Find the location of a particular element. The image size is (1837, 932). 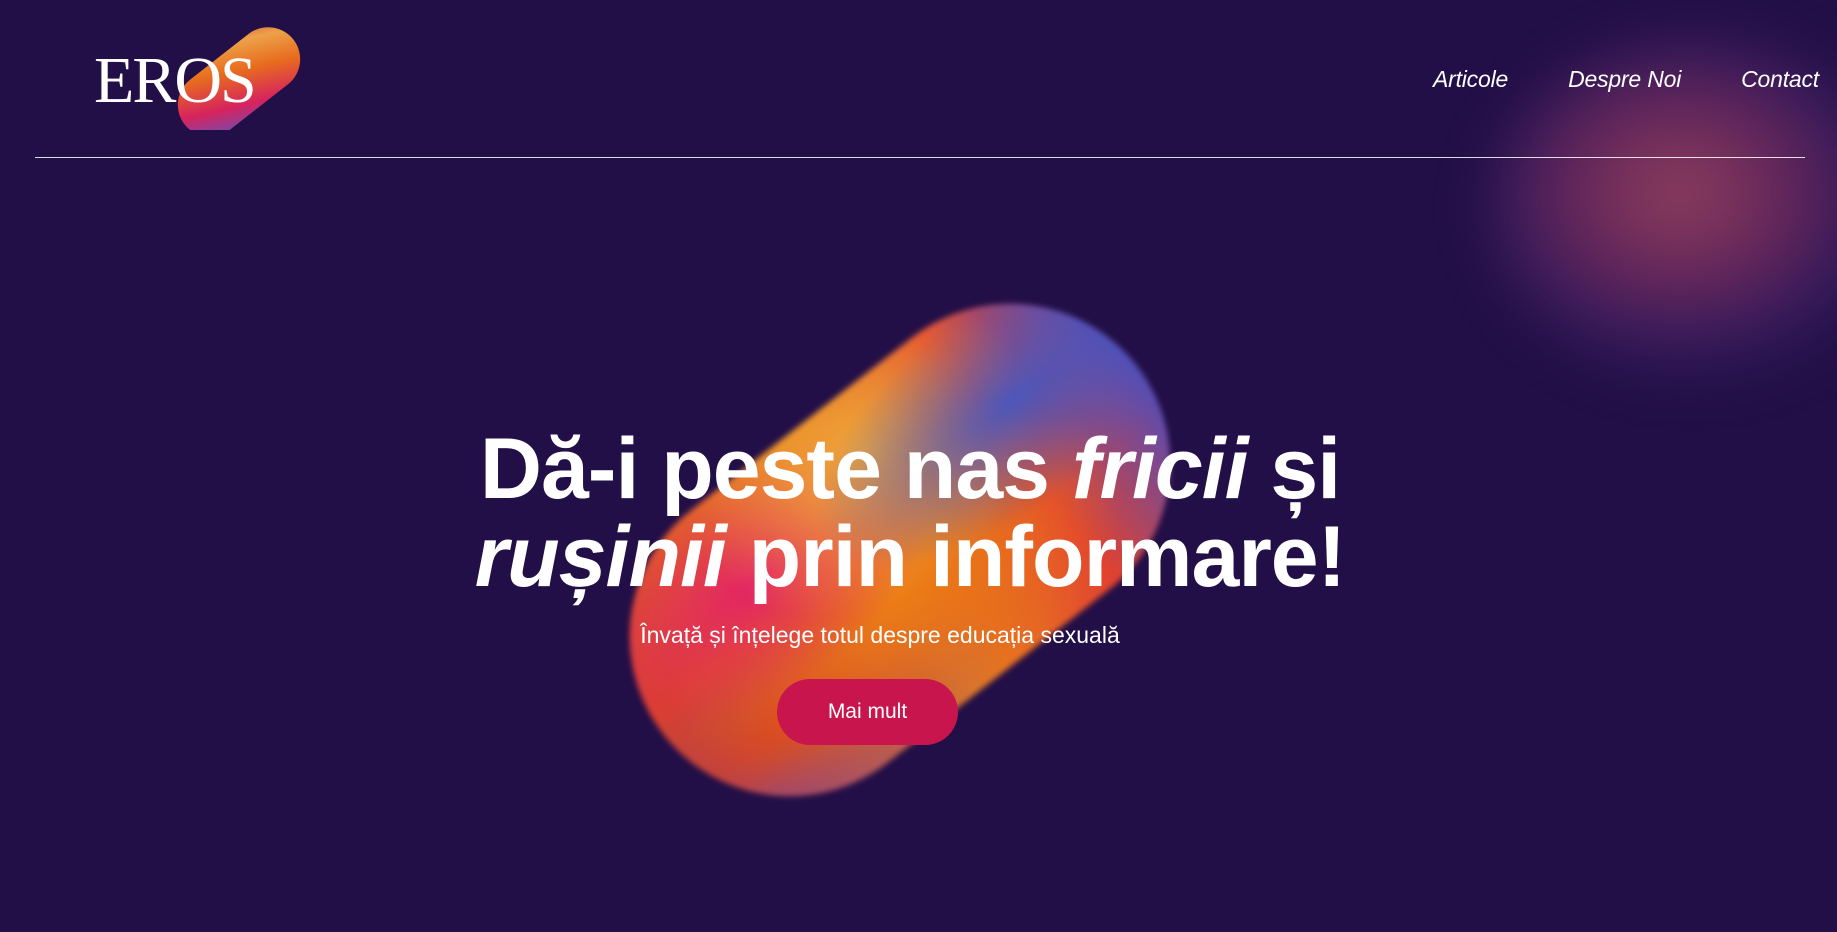

headline-part-3: prin informare! is located at coordinates (1036, 557).